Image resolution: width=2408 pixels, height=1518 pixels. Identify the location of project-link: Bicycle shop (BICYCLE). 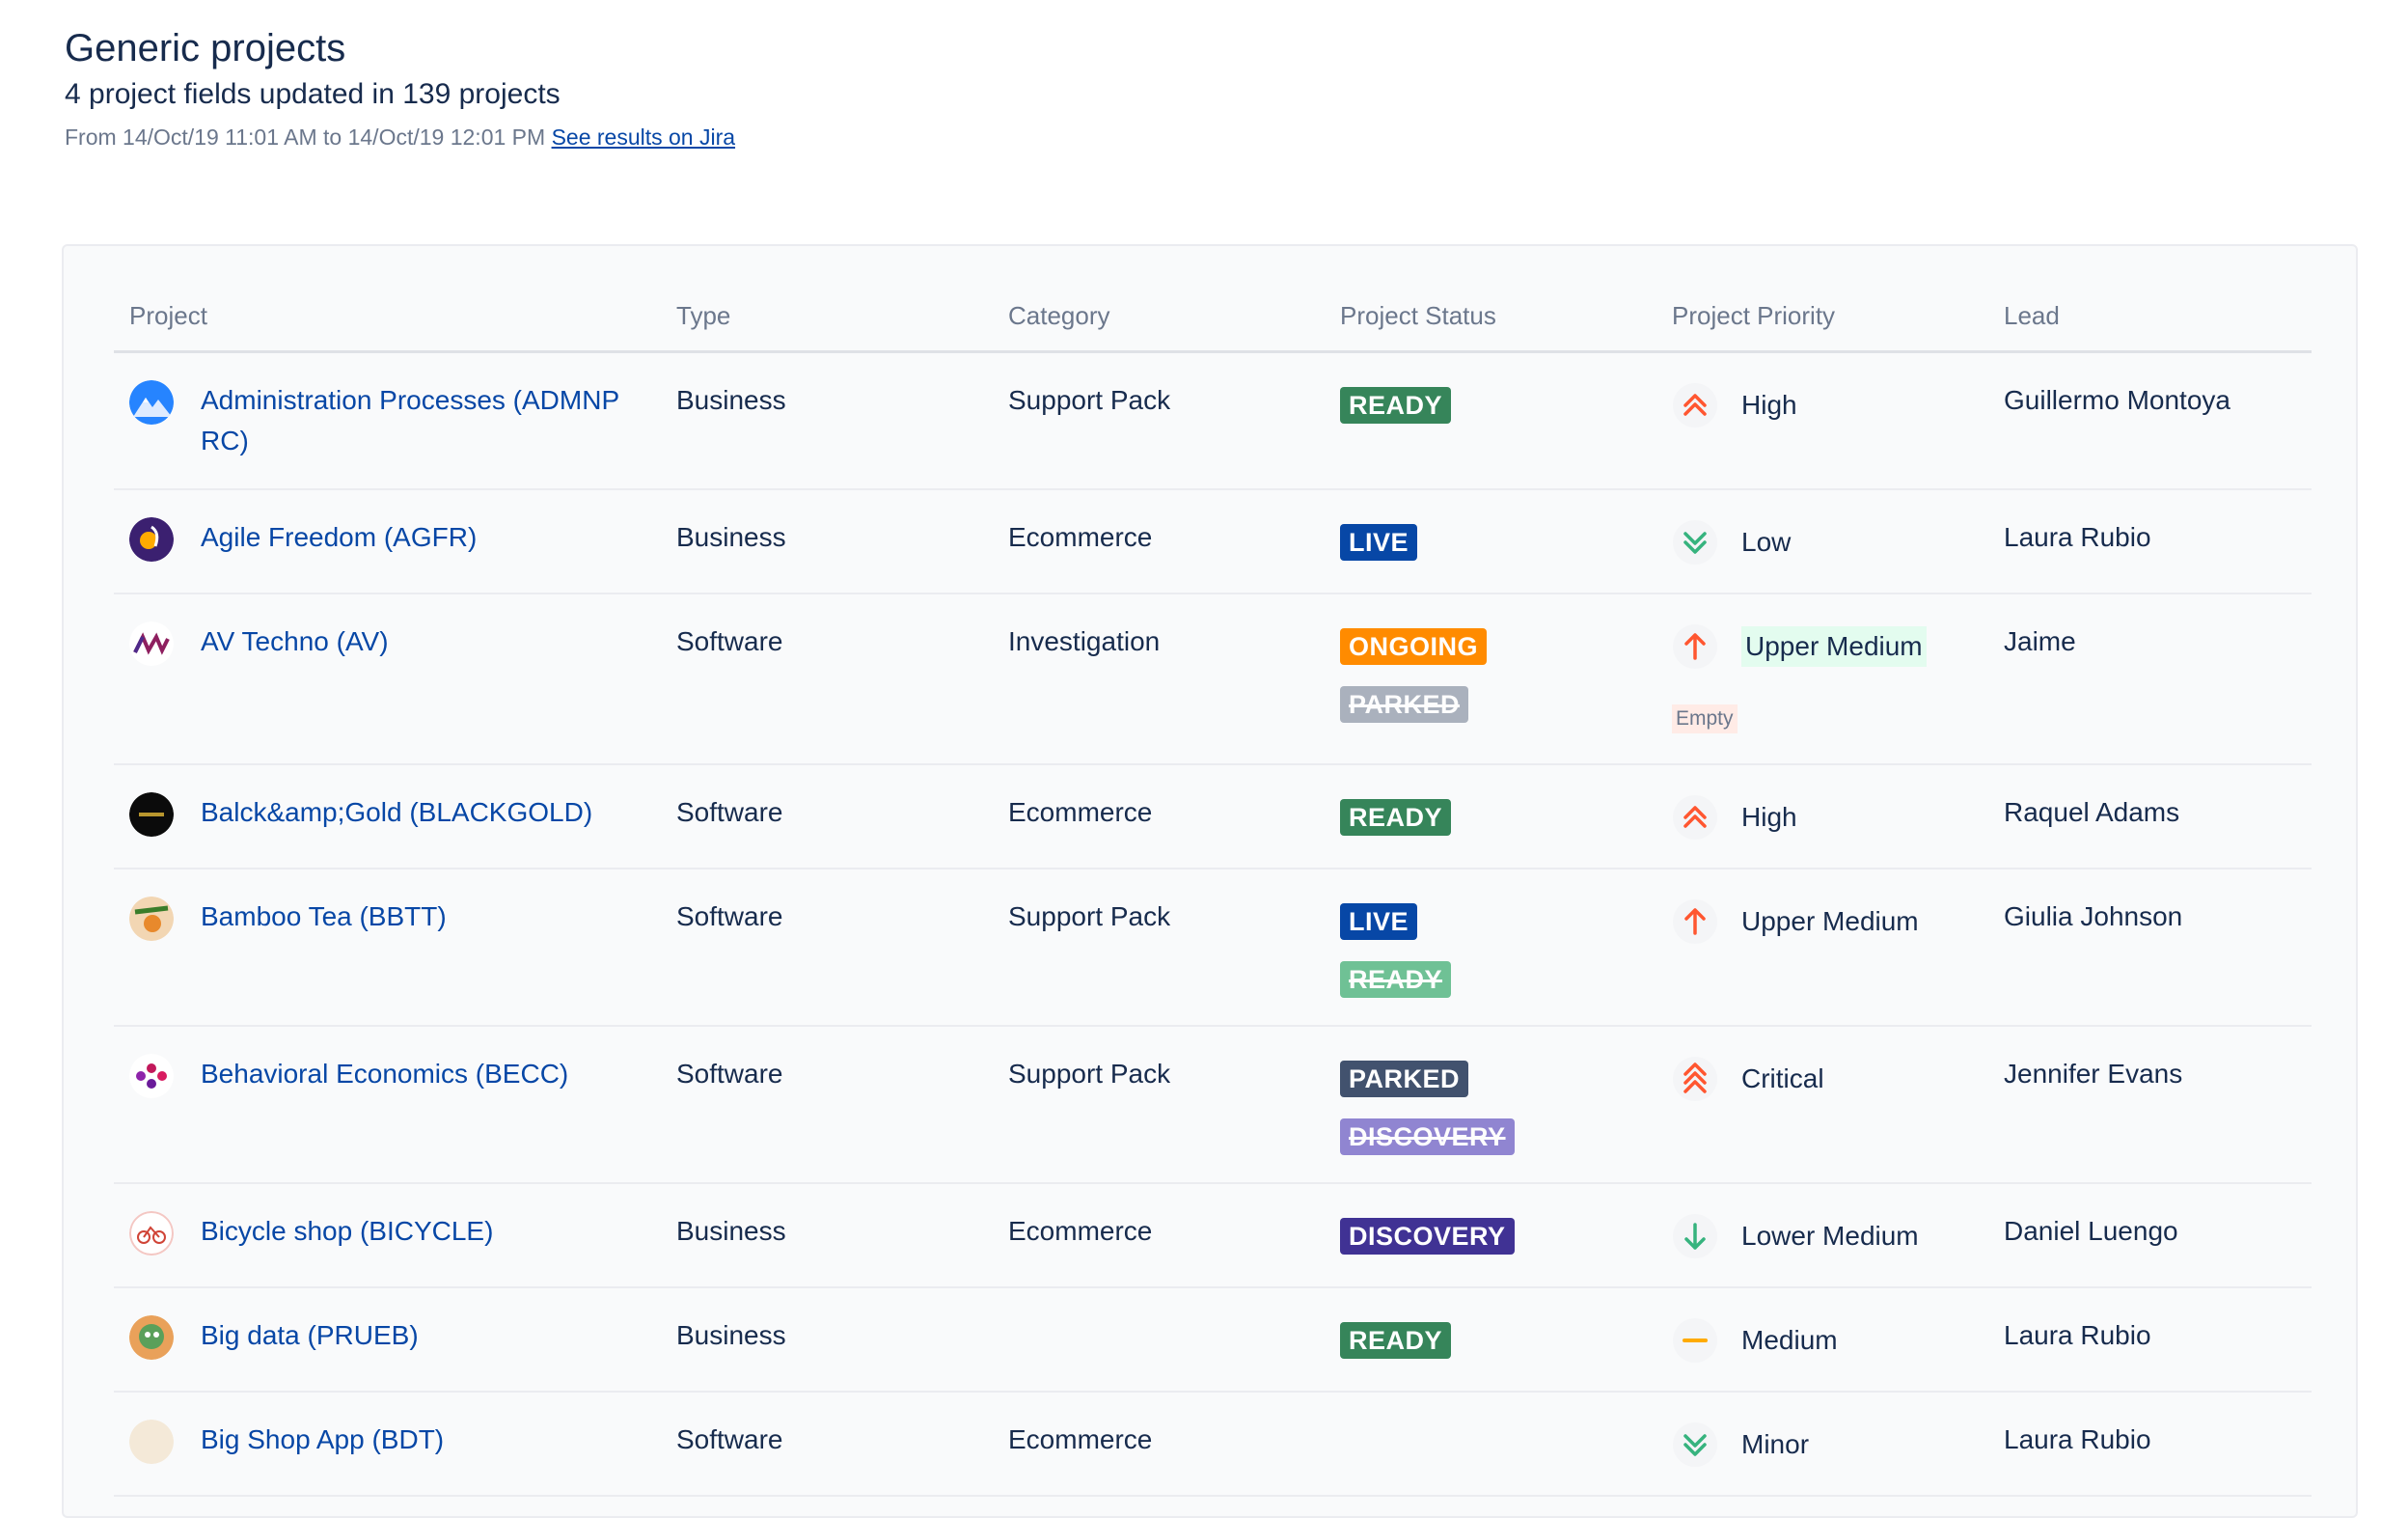
(347, 1231).